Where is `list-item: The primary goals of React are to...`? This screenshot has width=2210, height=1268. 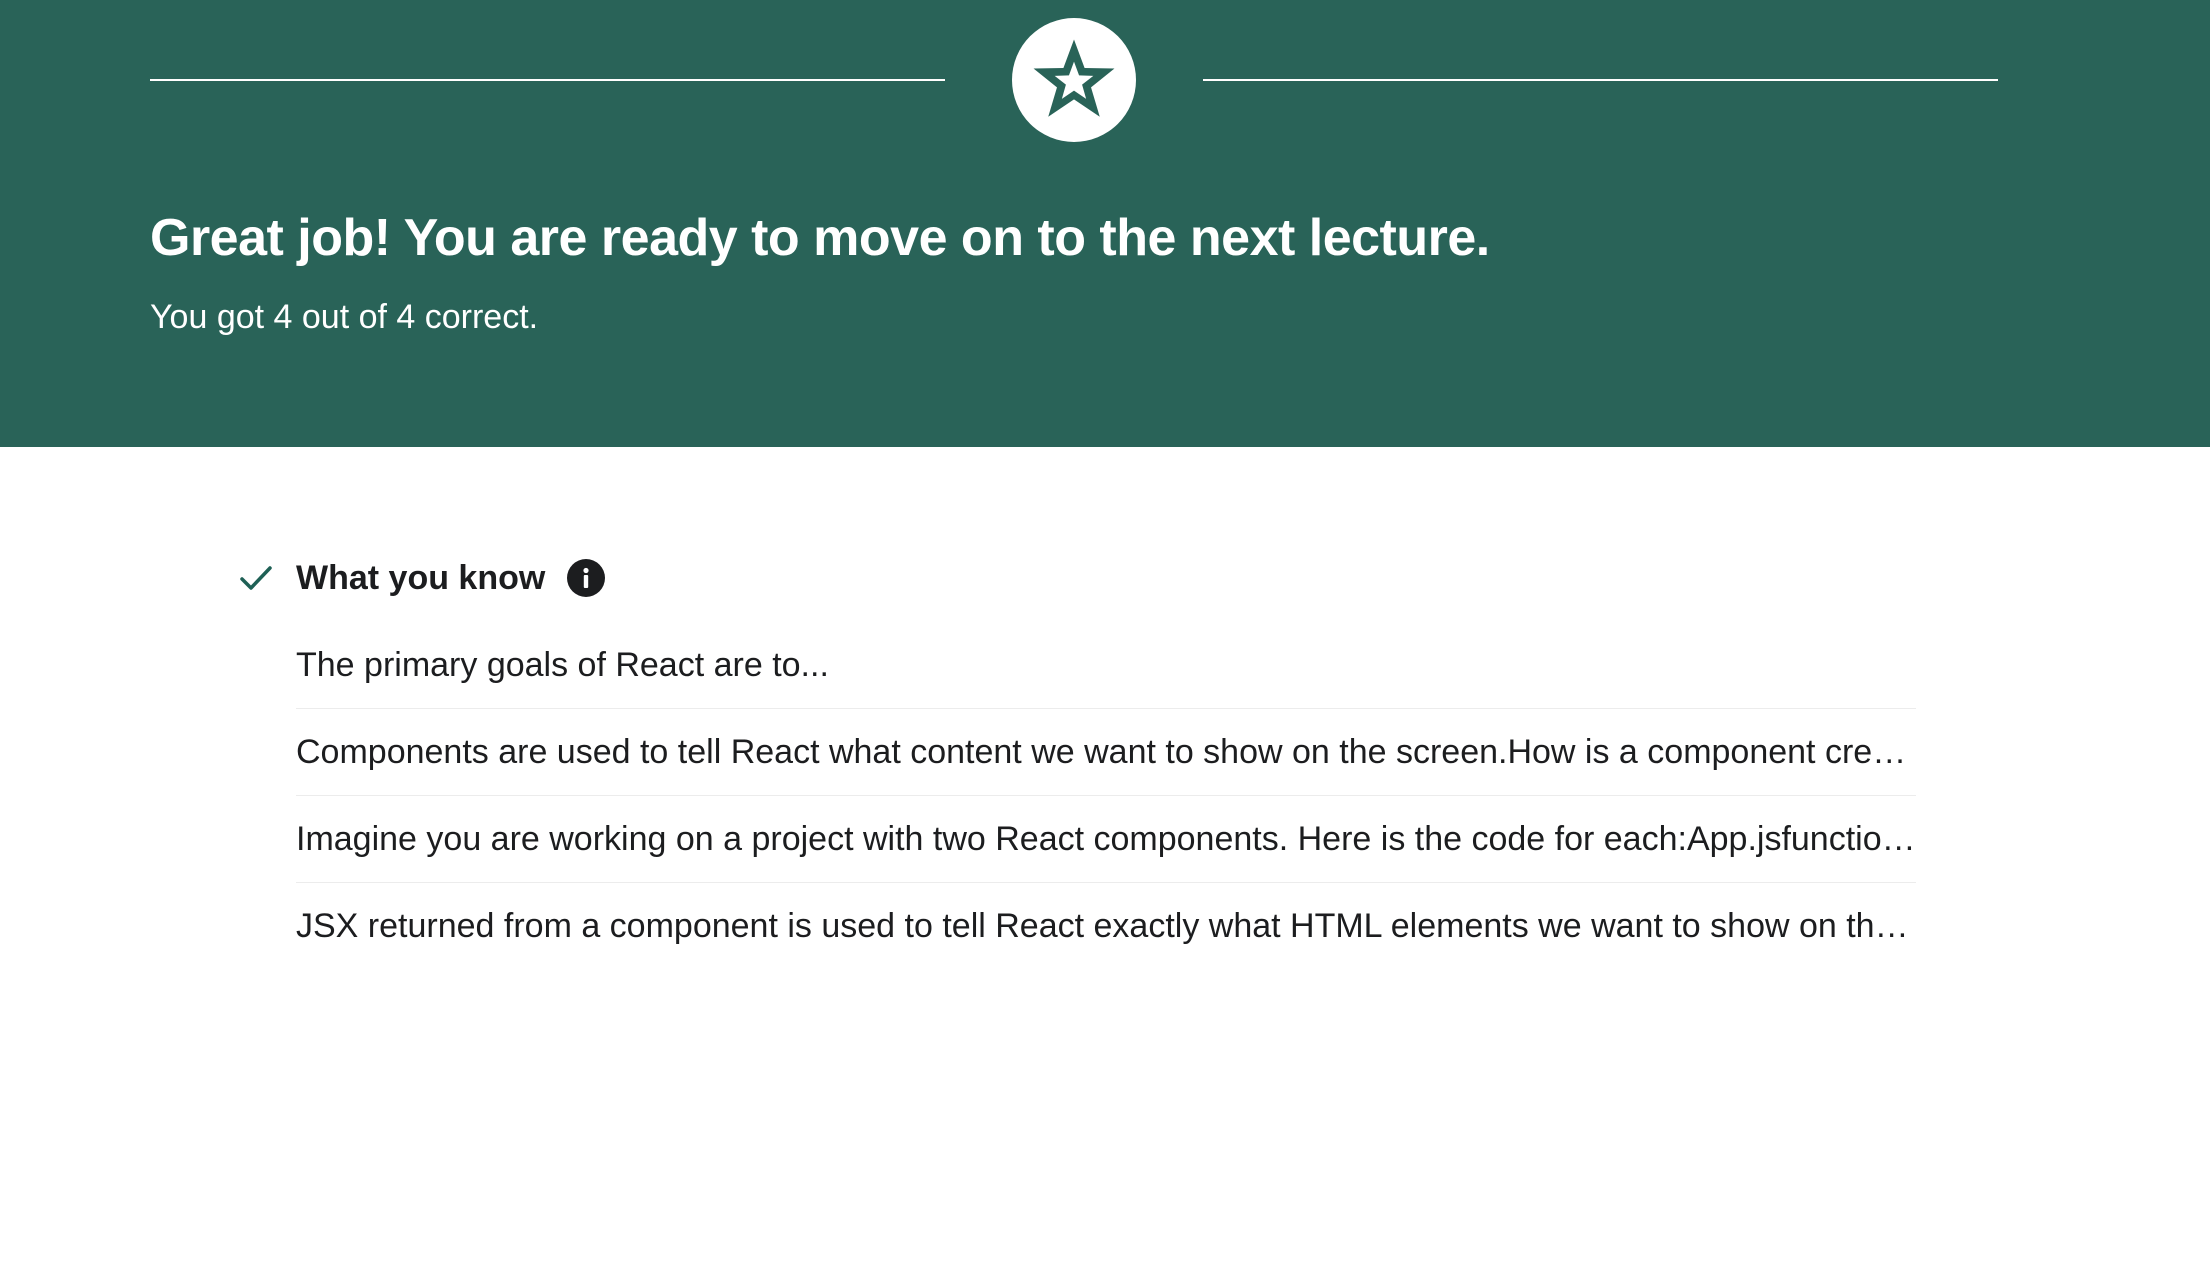 list-item: The primary goals of React are to... is located at coordinates (1106, 665).